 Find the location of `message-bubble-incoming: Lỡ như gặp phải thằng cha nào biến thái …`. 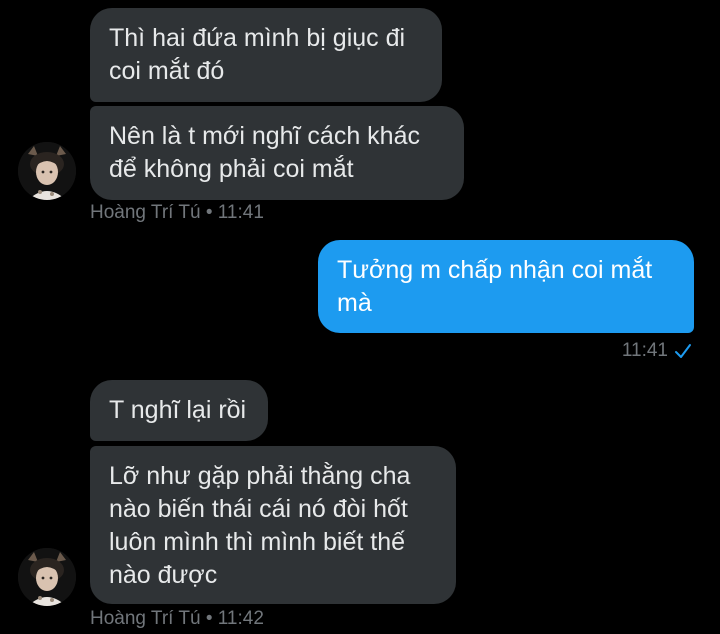

message-bubble-incoming: Lỡ như gặp phải thằng cha nào biến thái … is located at coordinates (273, 525).